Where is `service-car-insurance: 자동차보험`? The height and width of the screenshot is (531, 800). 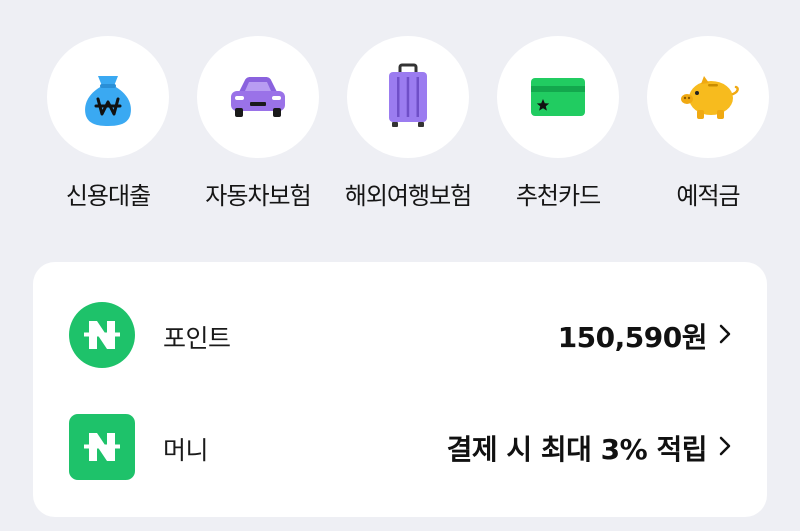 service-car-insurance: 자동차보험 is located at coordinates (258, 126).